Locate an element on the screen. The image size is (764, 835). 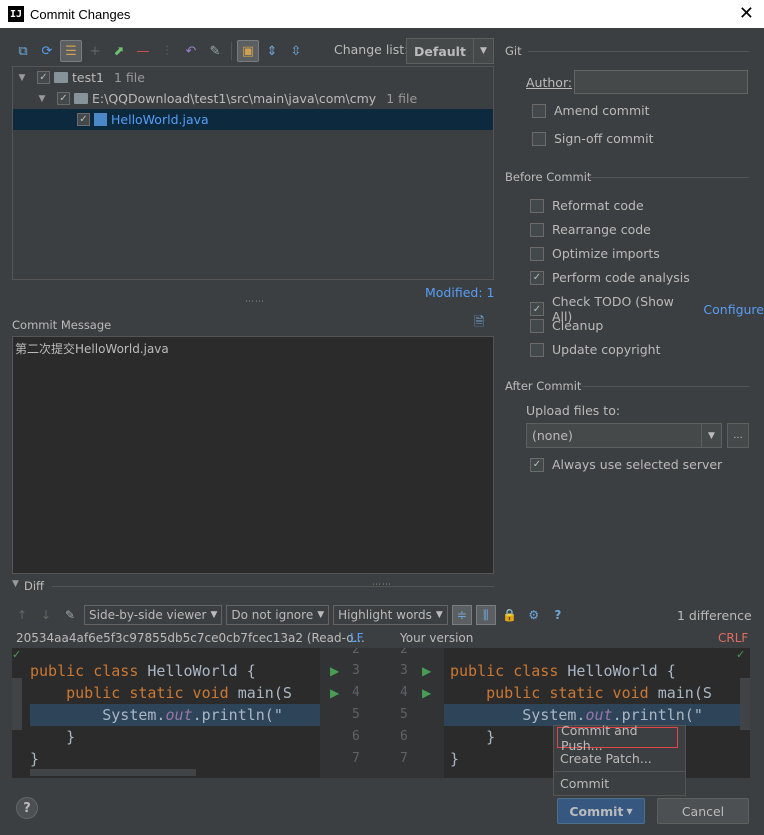
diff-split-icon: ⫶ is located at coordinates (167, 51).